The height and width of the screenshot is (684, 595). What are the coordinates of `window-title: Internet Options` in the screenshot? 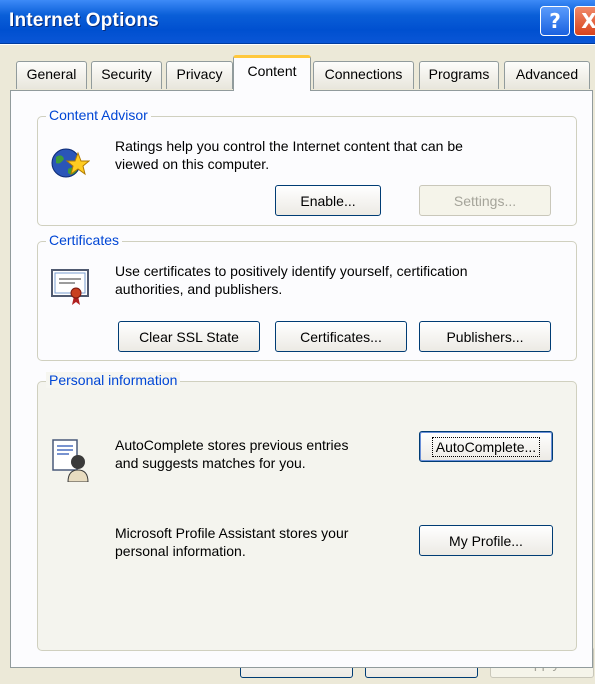 It's located at (84, 20).